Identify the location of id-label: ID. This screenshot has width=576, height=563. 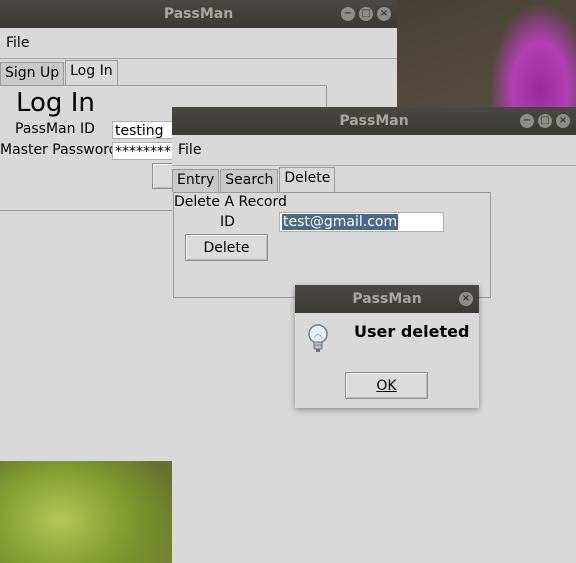
(227, 222).